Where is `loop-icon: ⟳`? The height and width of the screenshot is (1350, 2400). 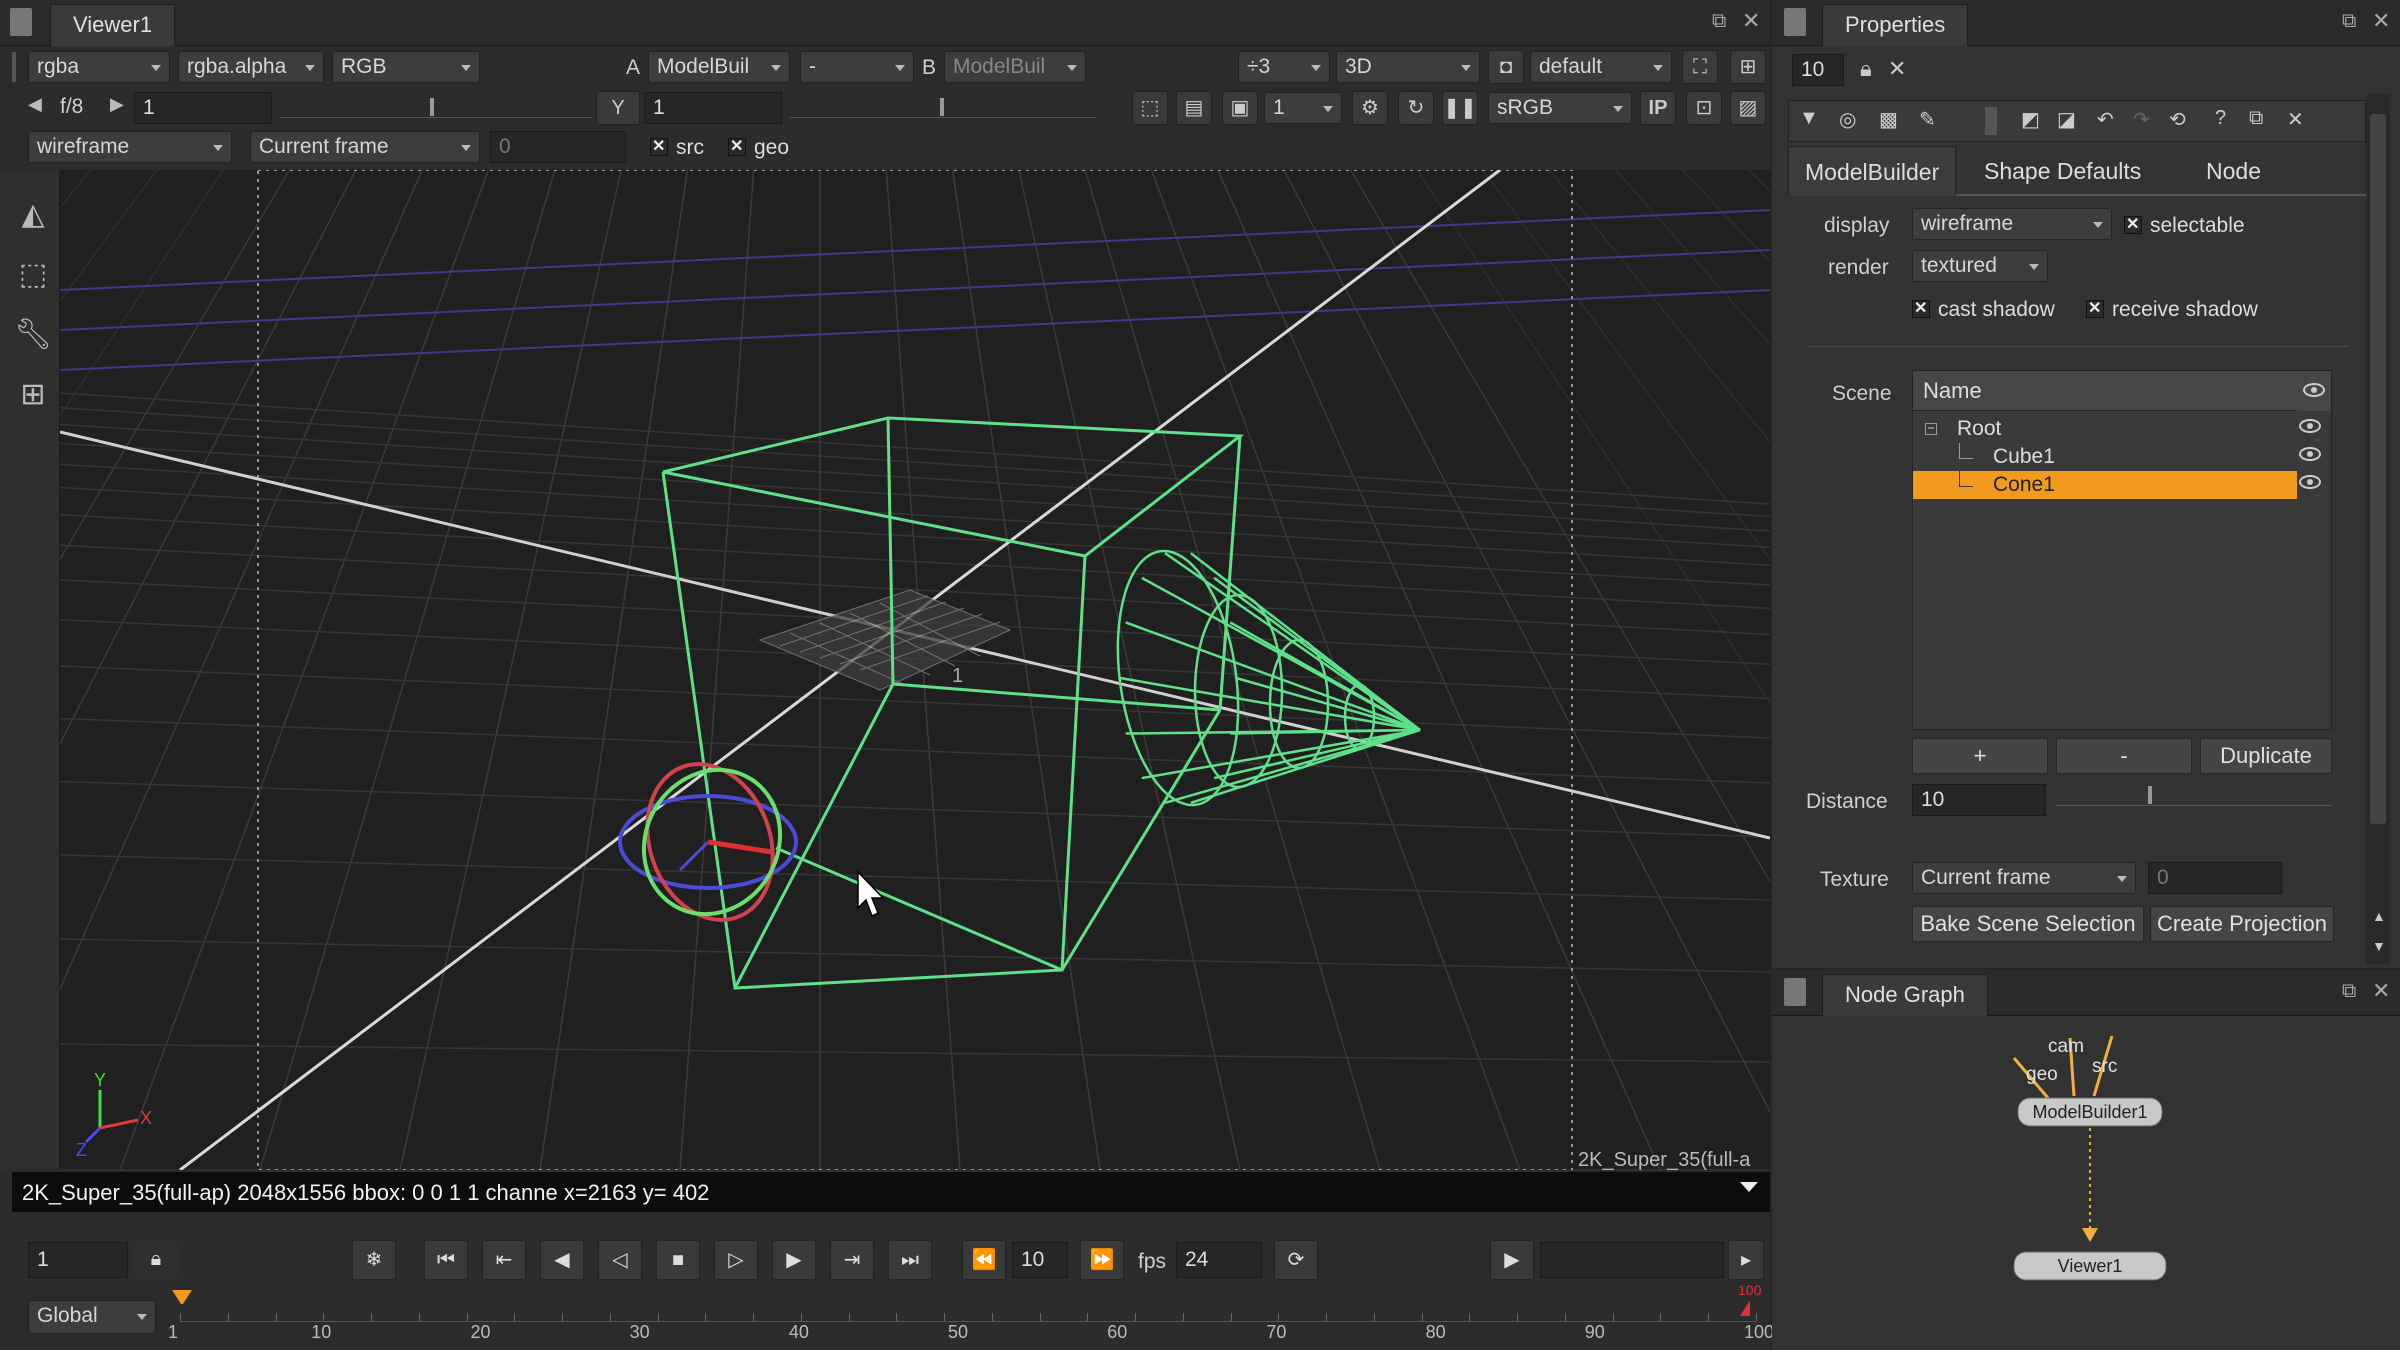 loop-icon: ⟳ is located at coordinates (1296, 1260).